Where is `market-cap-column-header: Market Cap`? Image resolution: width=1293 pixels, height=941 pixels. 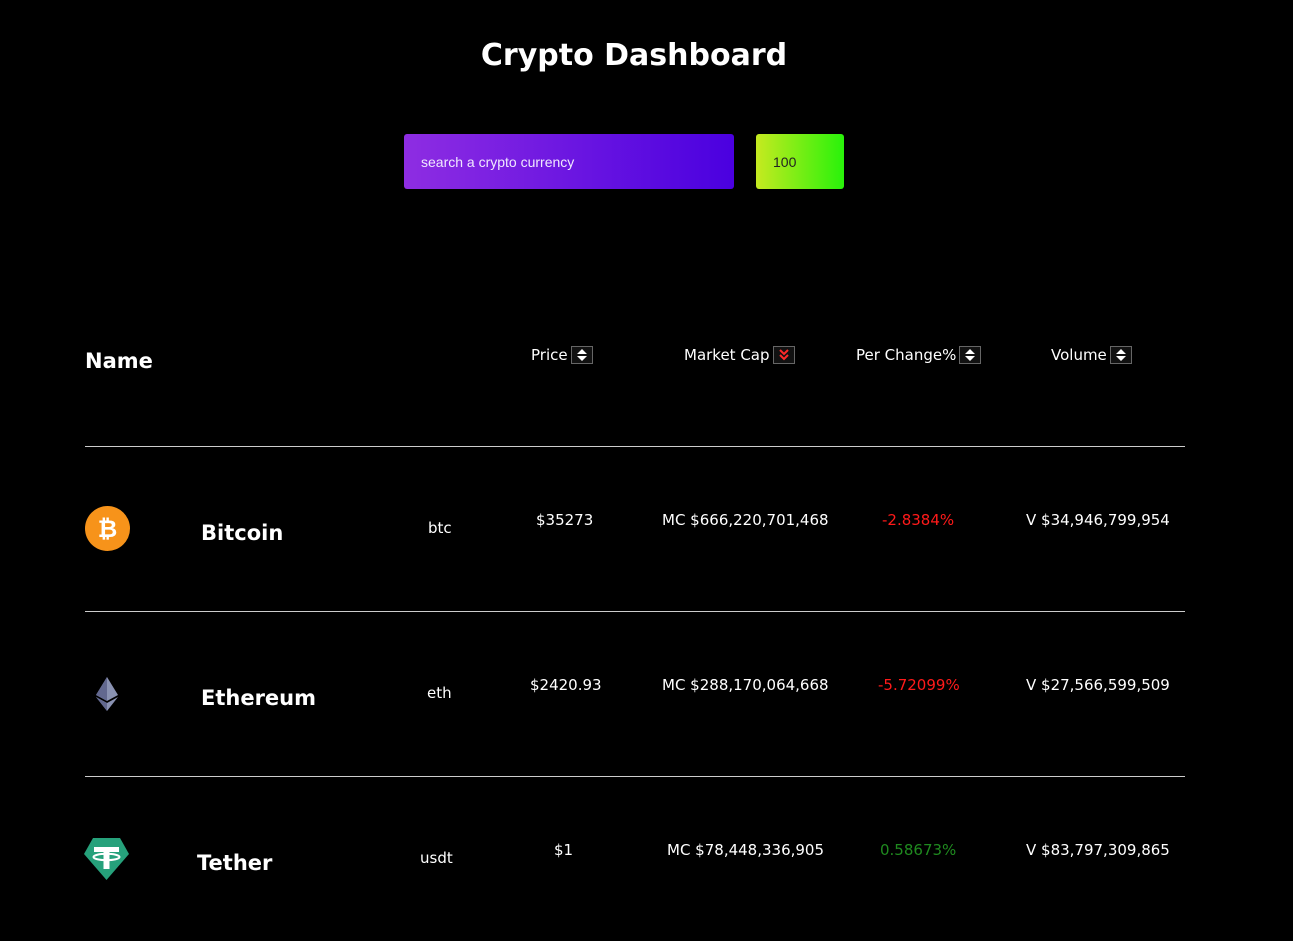
market-cap-column-header: Market Cap is located at coordinates (739, 355).